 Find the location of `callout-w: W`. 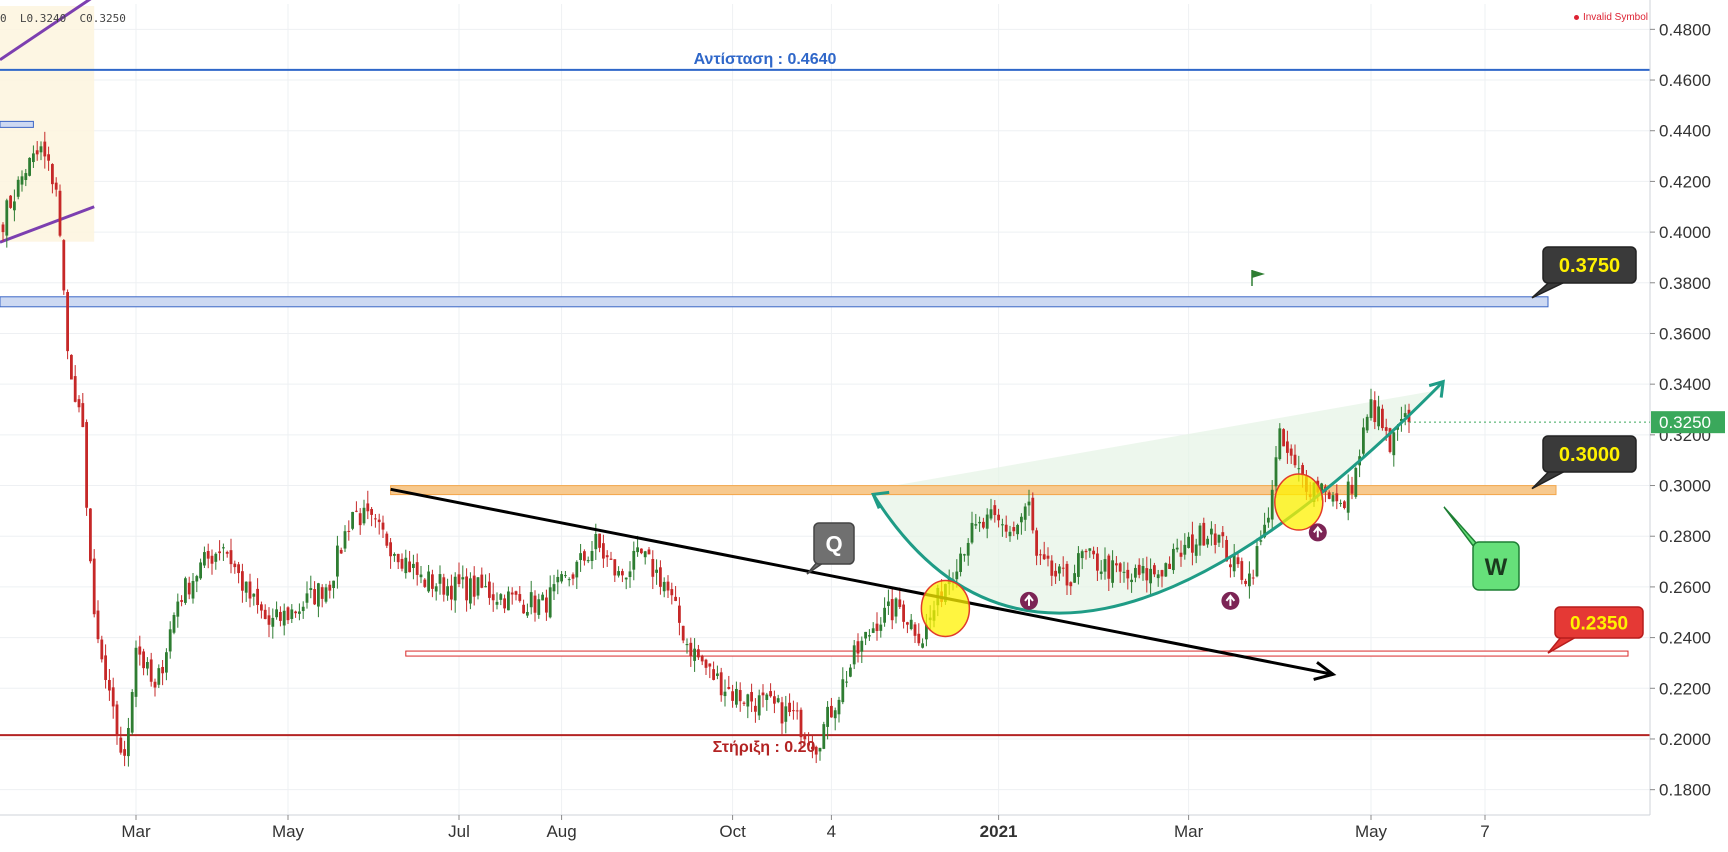

callout-w: W is located at coordinates (1481, 548).